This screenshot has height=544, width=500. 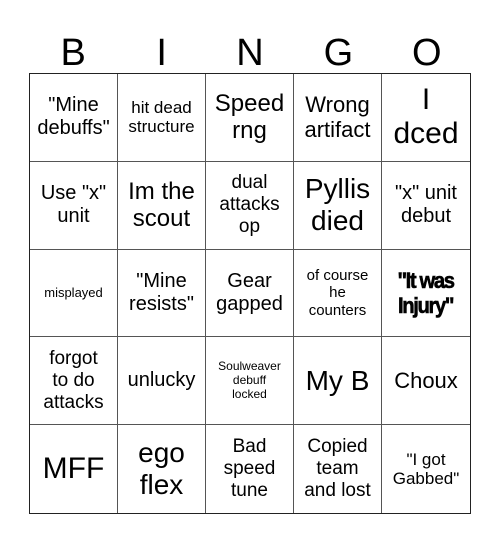 I want to click on bingo-cell-r5c5: "I got Gabbed", so click(x=426, y=469).